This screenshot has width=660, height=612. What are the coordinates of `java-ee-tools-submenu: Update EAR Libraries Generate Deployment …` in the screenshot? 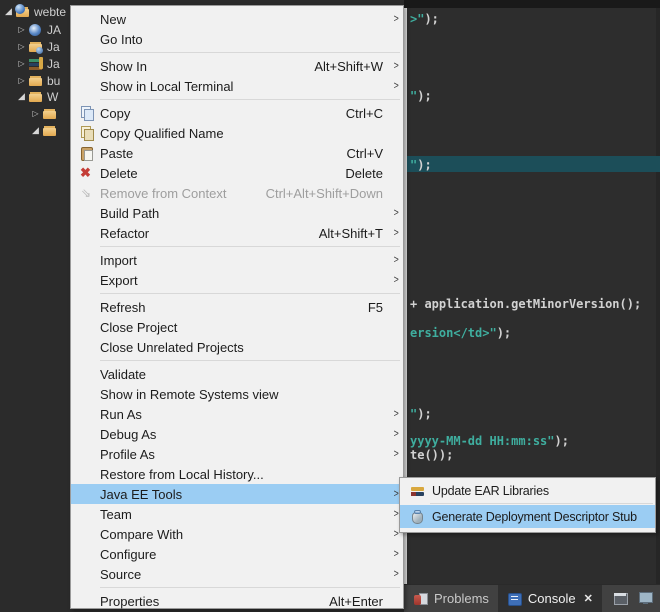 It's located at (527, 505).